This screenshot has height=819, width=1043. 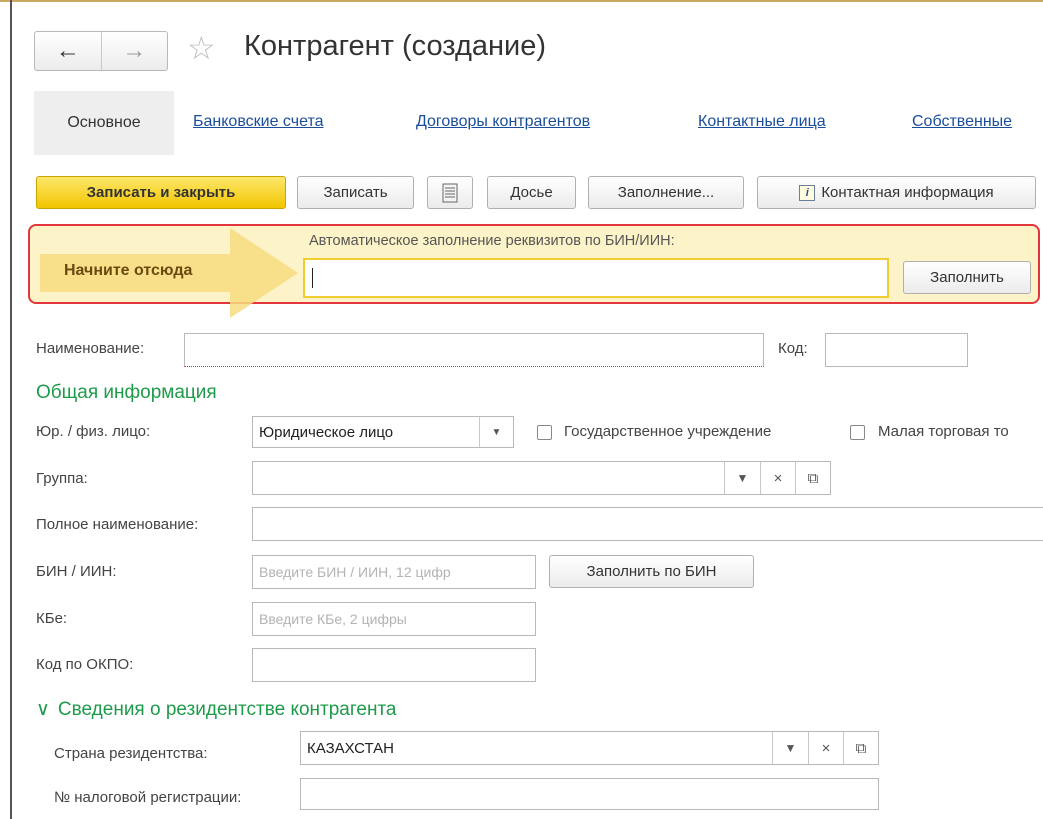 I want to click on favorite-star-icon: ☆, so click(x=201, y=48).